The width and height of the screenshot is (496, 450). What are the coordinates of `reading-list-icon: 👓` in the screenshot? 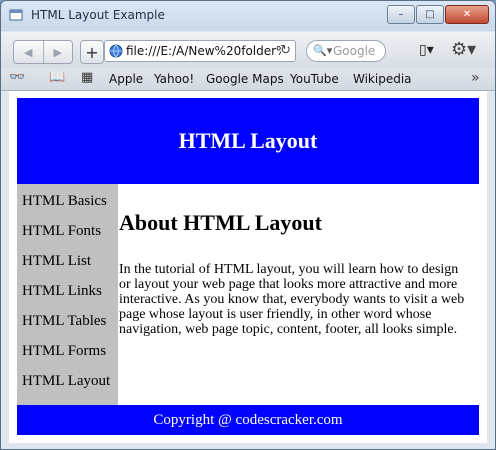 It's located at (17, 77).